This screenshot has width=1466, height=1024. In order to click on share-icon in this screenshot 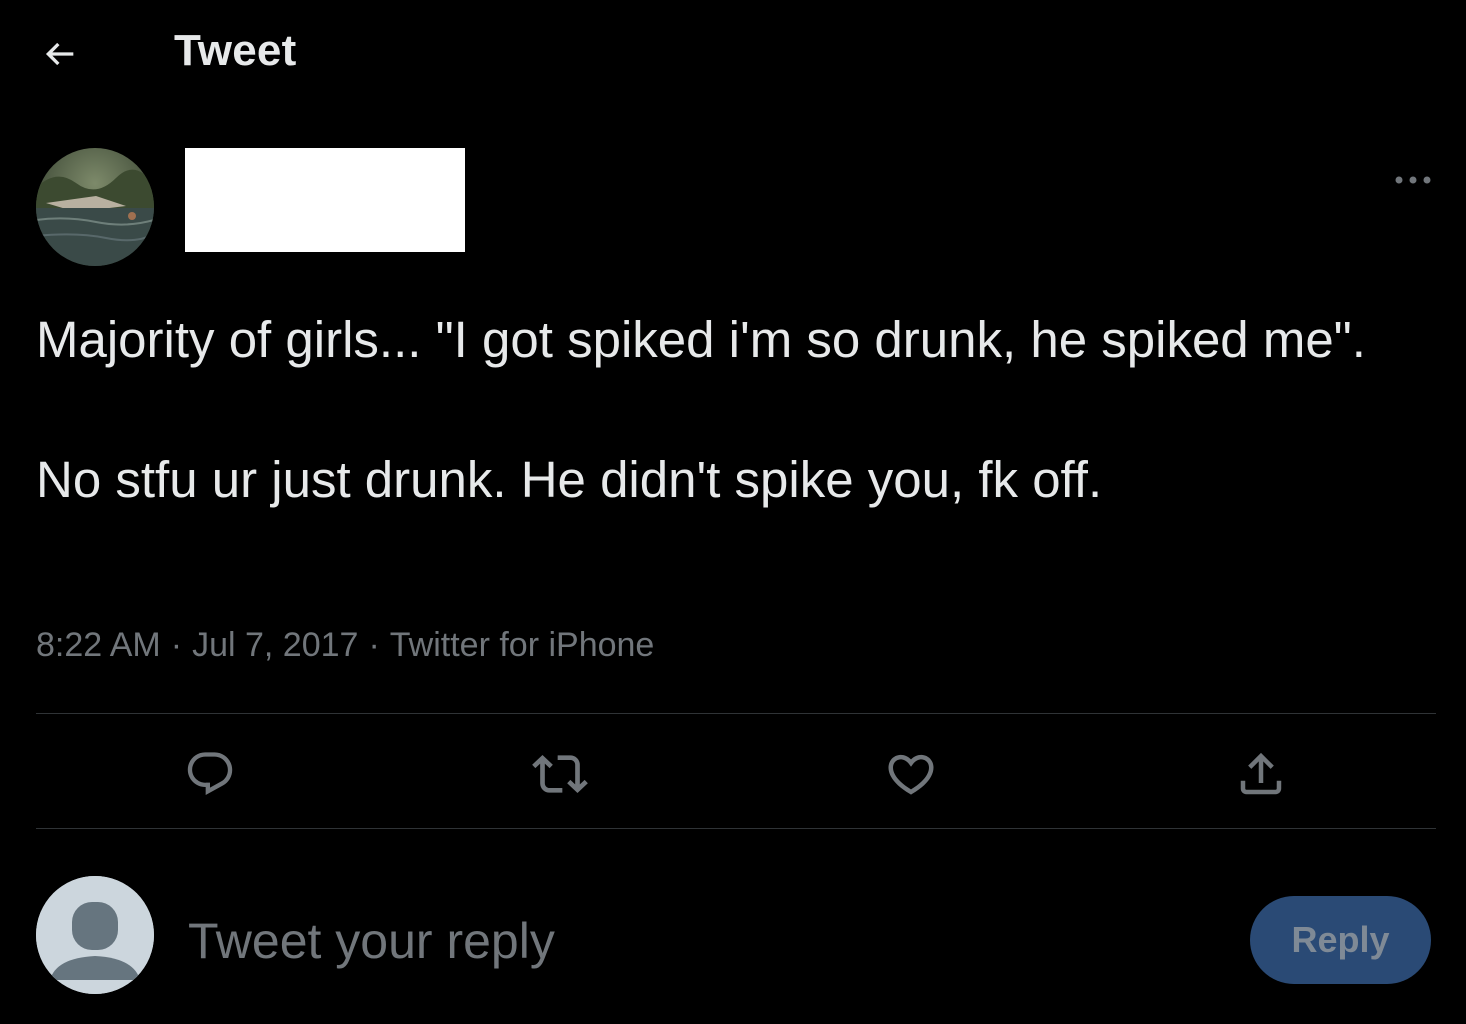, I will do `click(1261, 773)`.